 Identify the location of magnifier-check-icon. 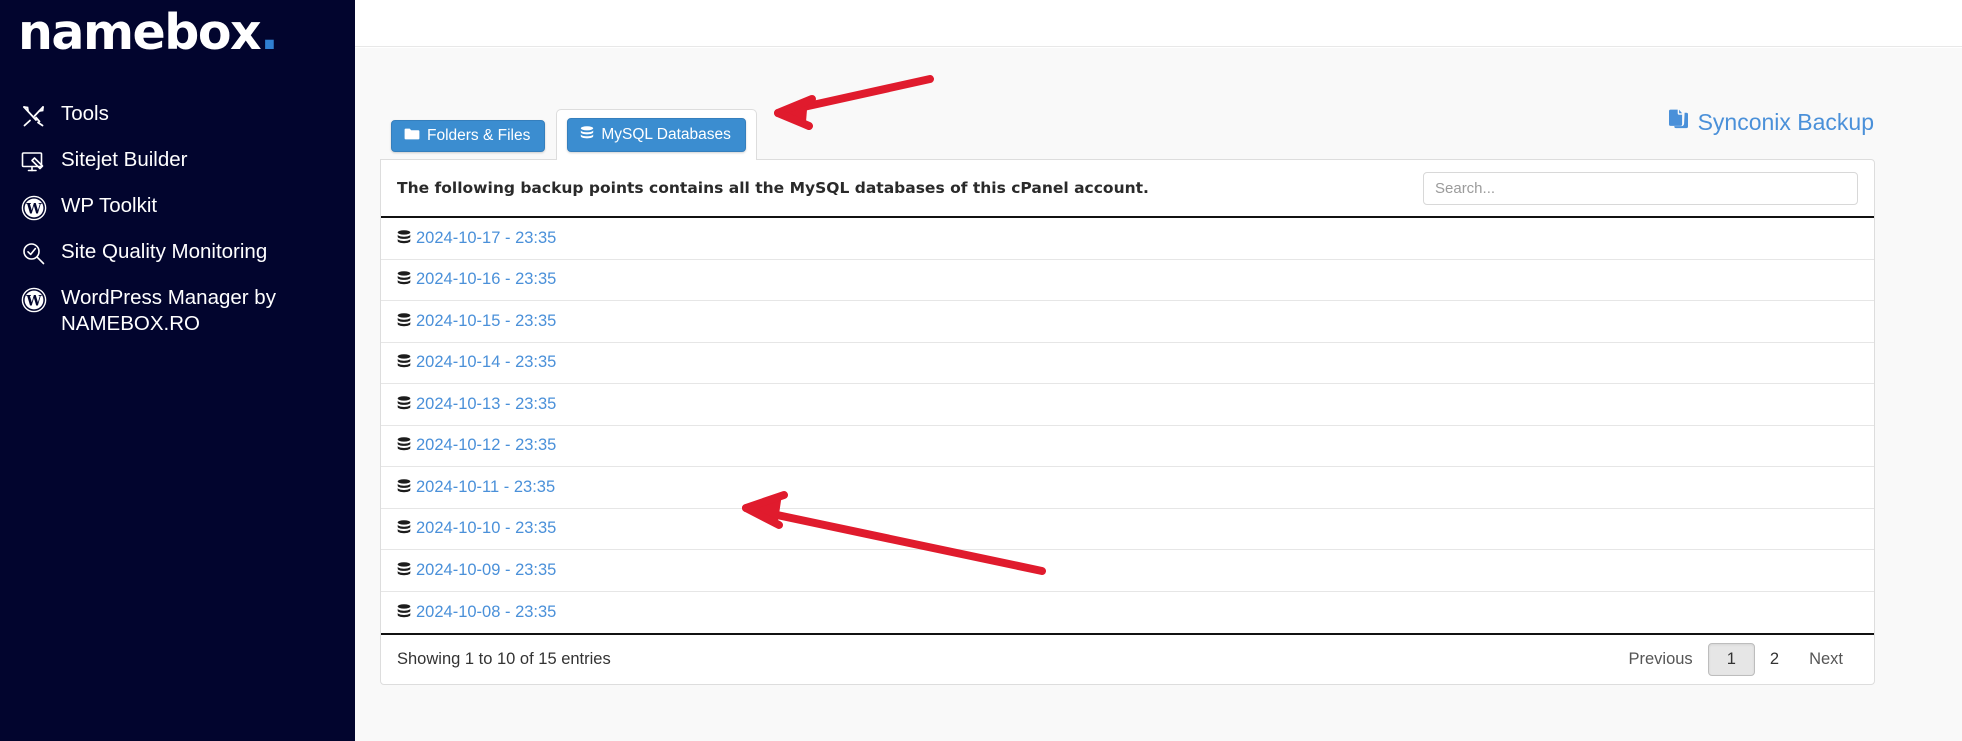
(34, 254).